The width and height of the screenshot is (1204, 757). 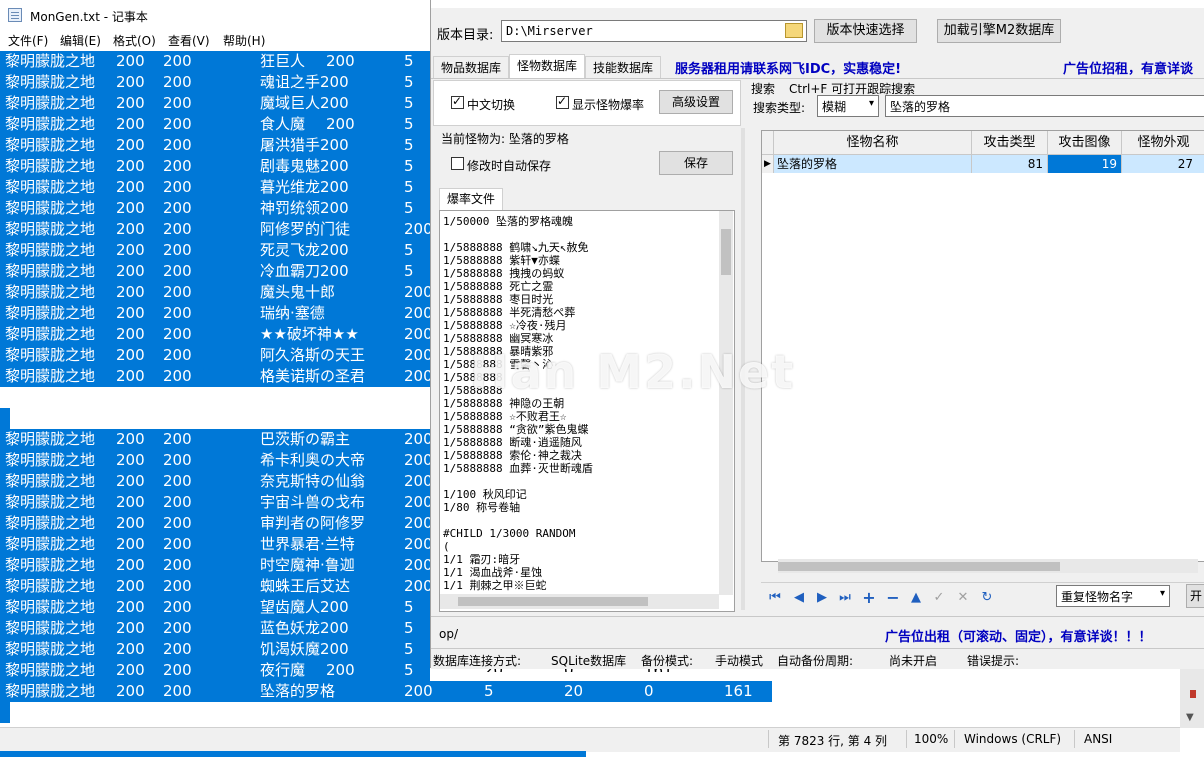 I want to click on checkbox-show-drop, so click(x=562, y=101).